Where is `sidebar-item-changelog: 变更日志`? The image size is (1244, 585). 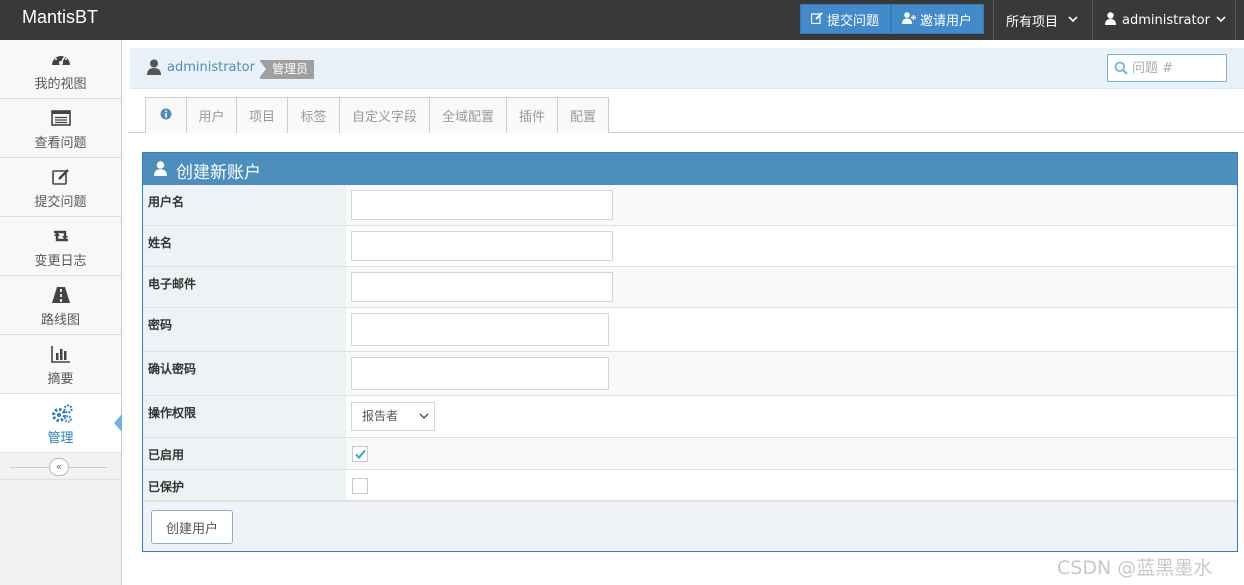 sidebar-item-changelog: 变更日志 is located at coordinates (60, 246).